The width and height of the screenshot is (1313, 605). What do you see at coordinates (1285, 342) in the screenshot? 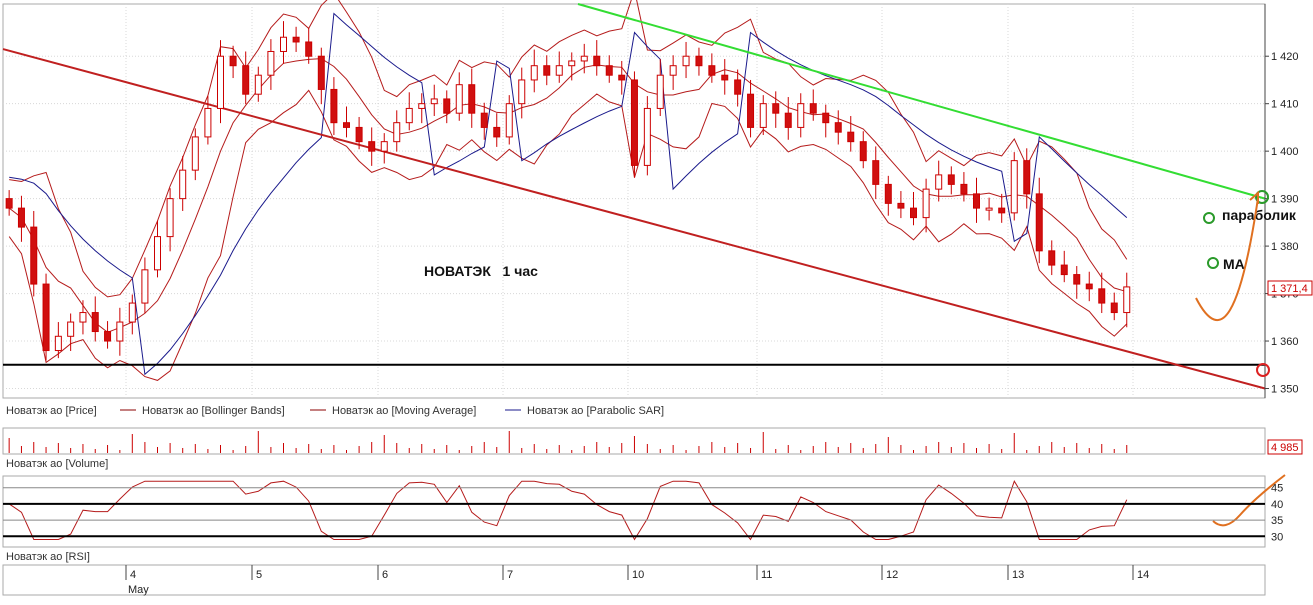
I see `price-tick-label: 1 360` at bounding box center [1285, 342].